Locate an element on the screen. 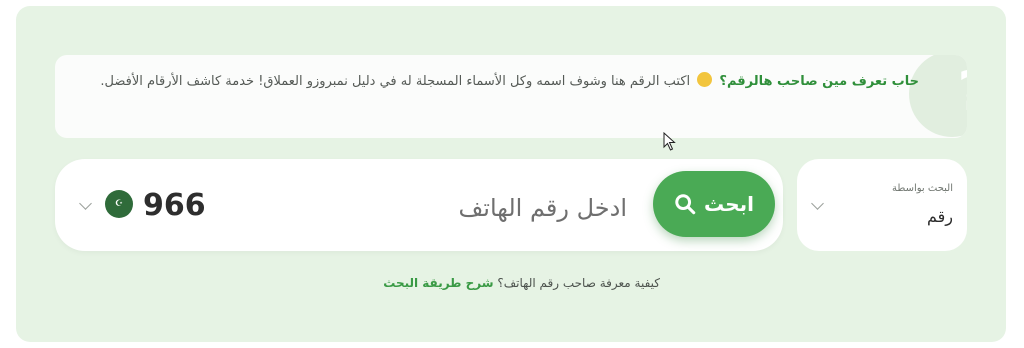  search-by-chevron-down-icon is located at coordinates (817, 203).